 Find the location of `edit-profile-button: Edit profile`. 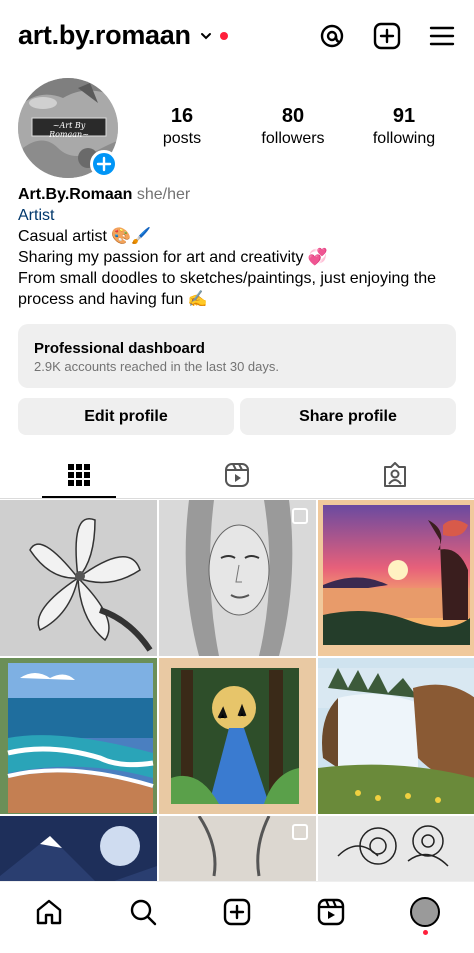

edit-profile-button: Edit profile is located at coordinates (126, 416).